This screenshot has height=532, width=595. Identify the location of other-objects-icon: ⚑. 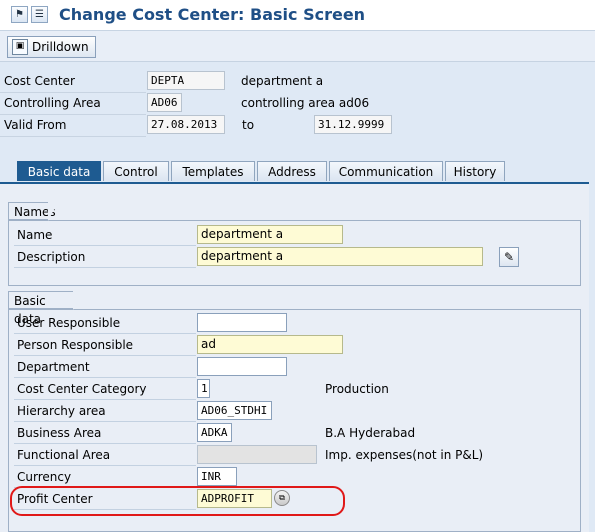
(19, 14).